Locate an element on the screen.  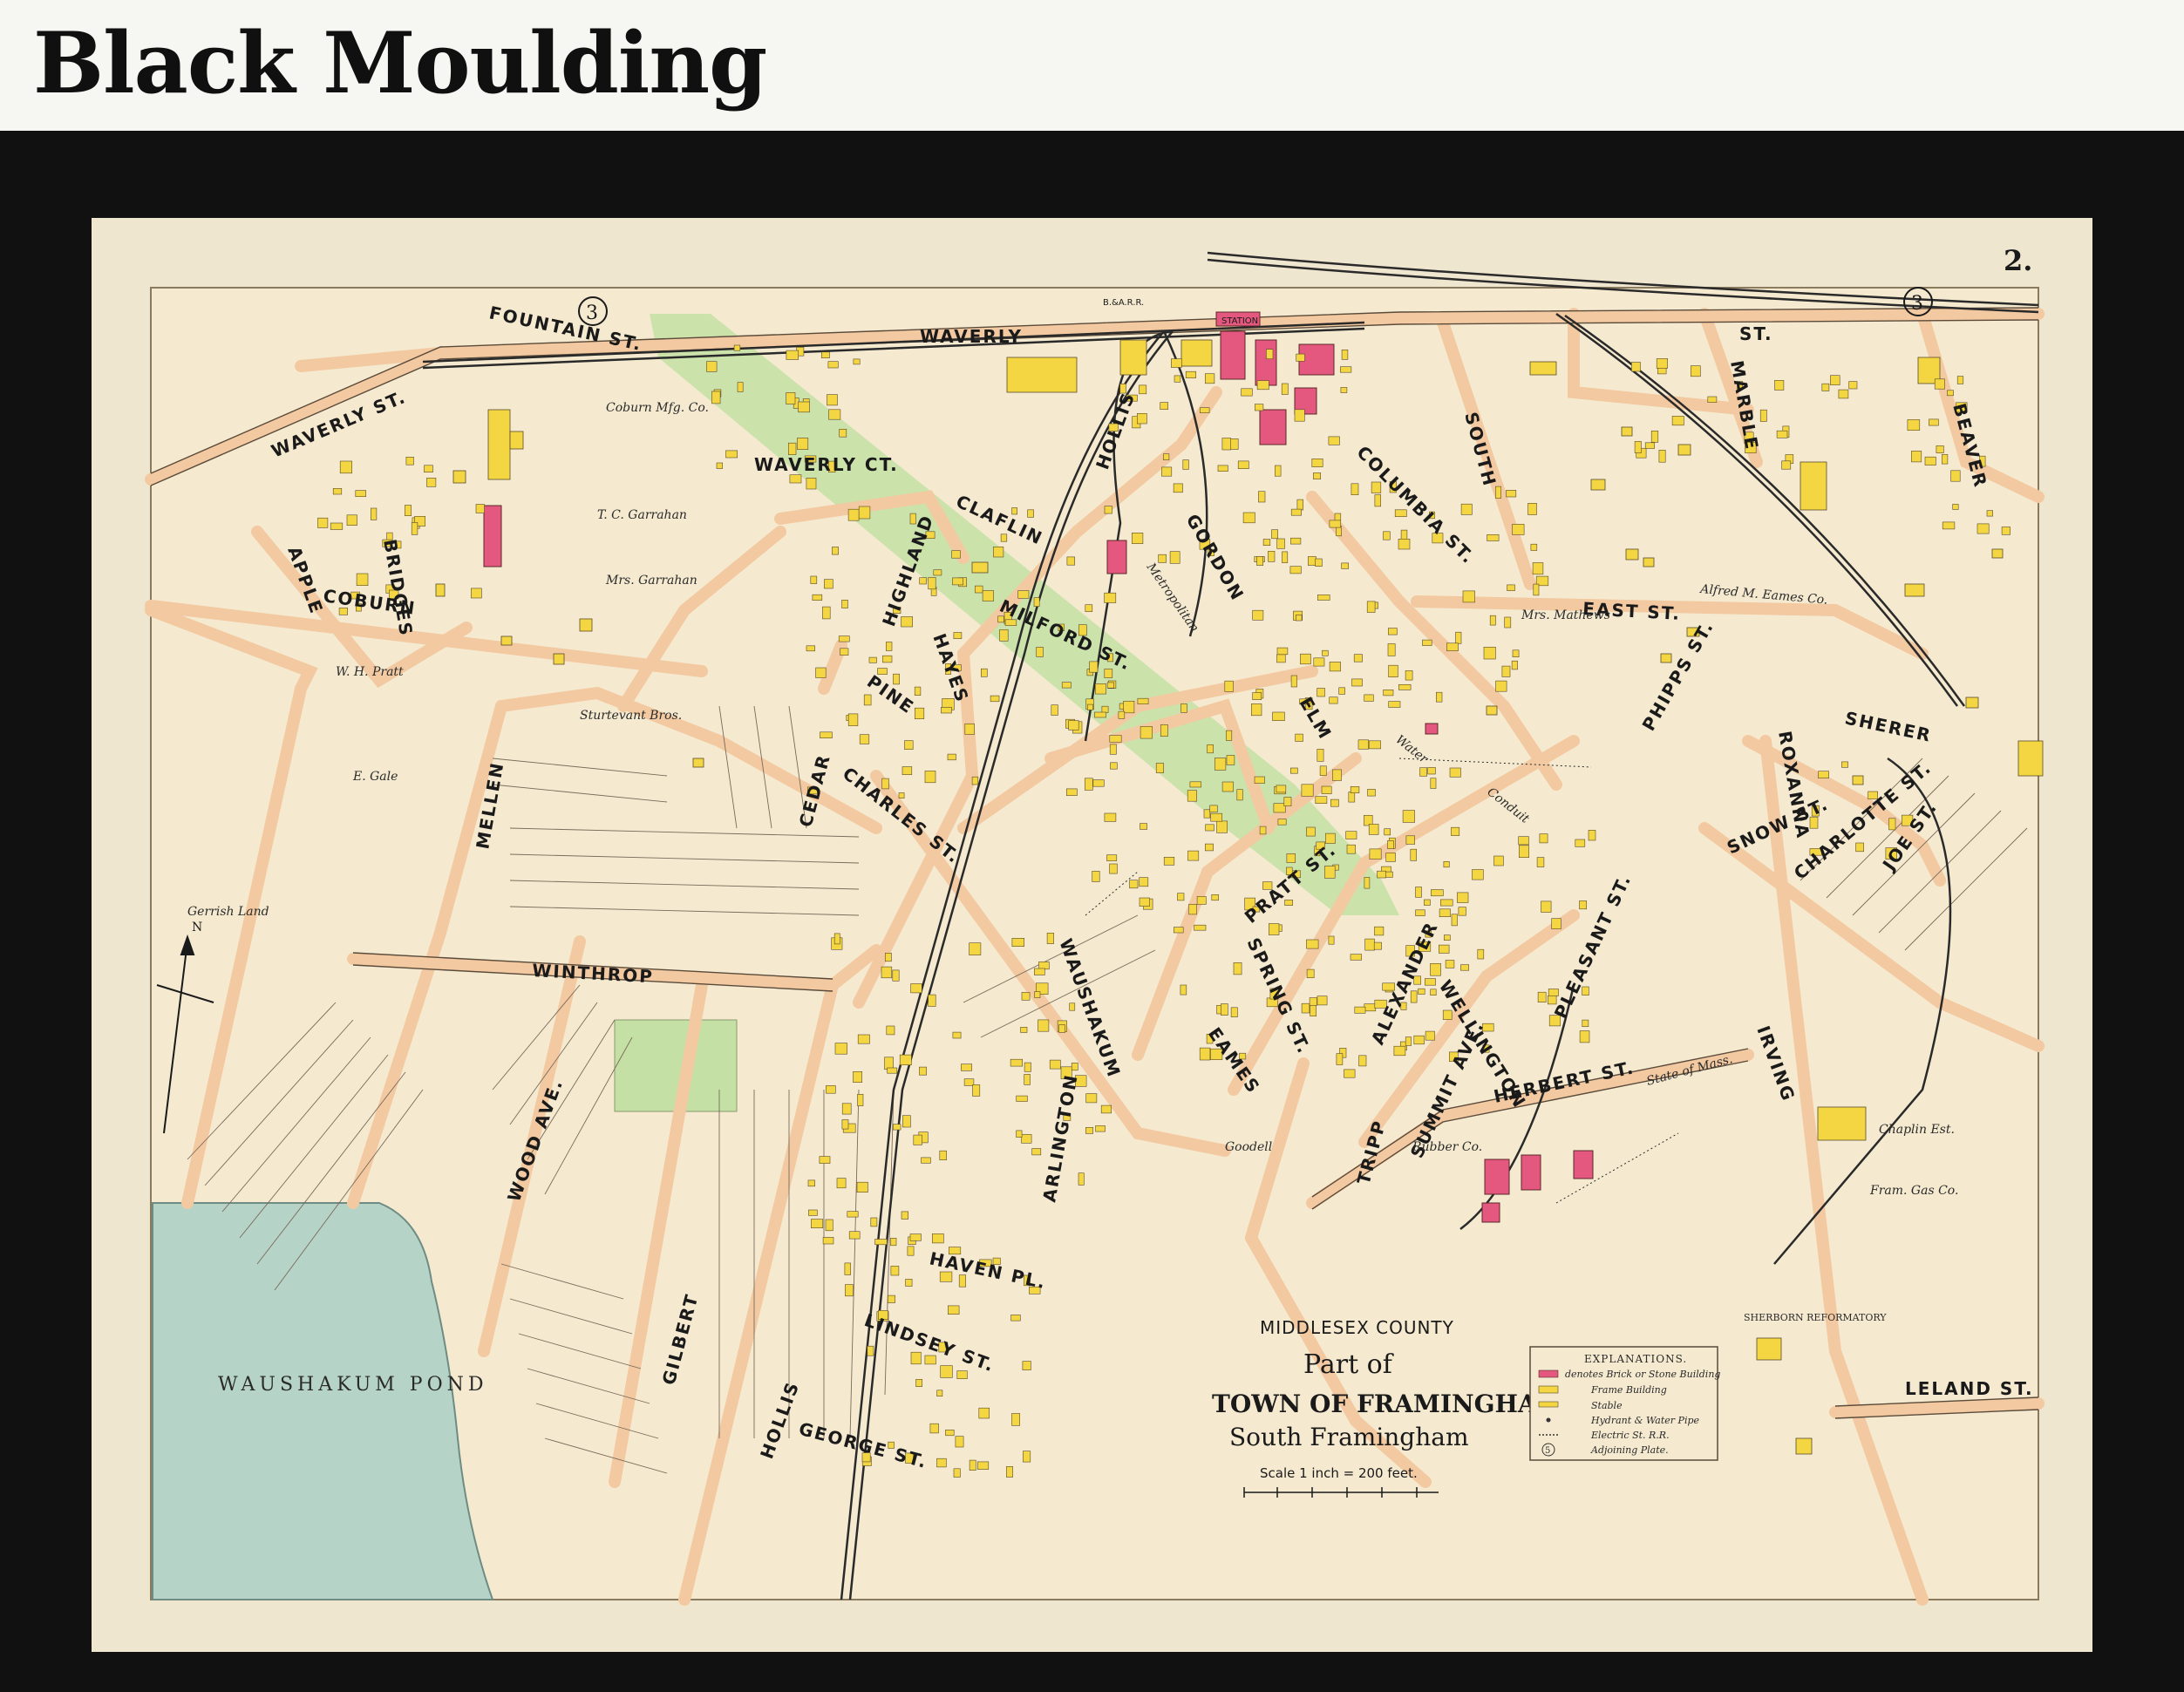
plate-number: 2. is located at coordinates (2018, 260).